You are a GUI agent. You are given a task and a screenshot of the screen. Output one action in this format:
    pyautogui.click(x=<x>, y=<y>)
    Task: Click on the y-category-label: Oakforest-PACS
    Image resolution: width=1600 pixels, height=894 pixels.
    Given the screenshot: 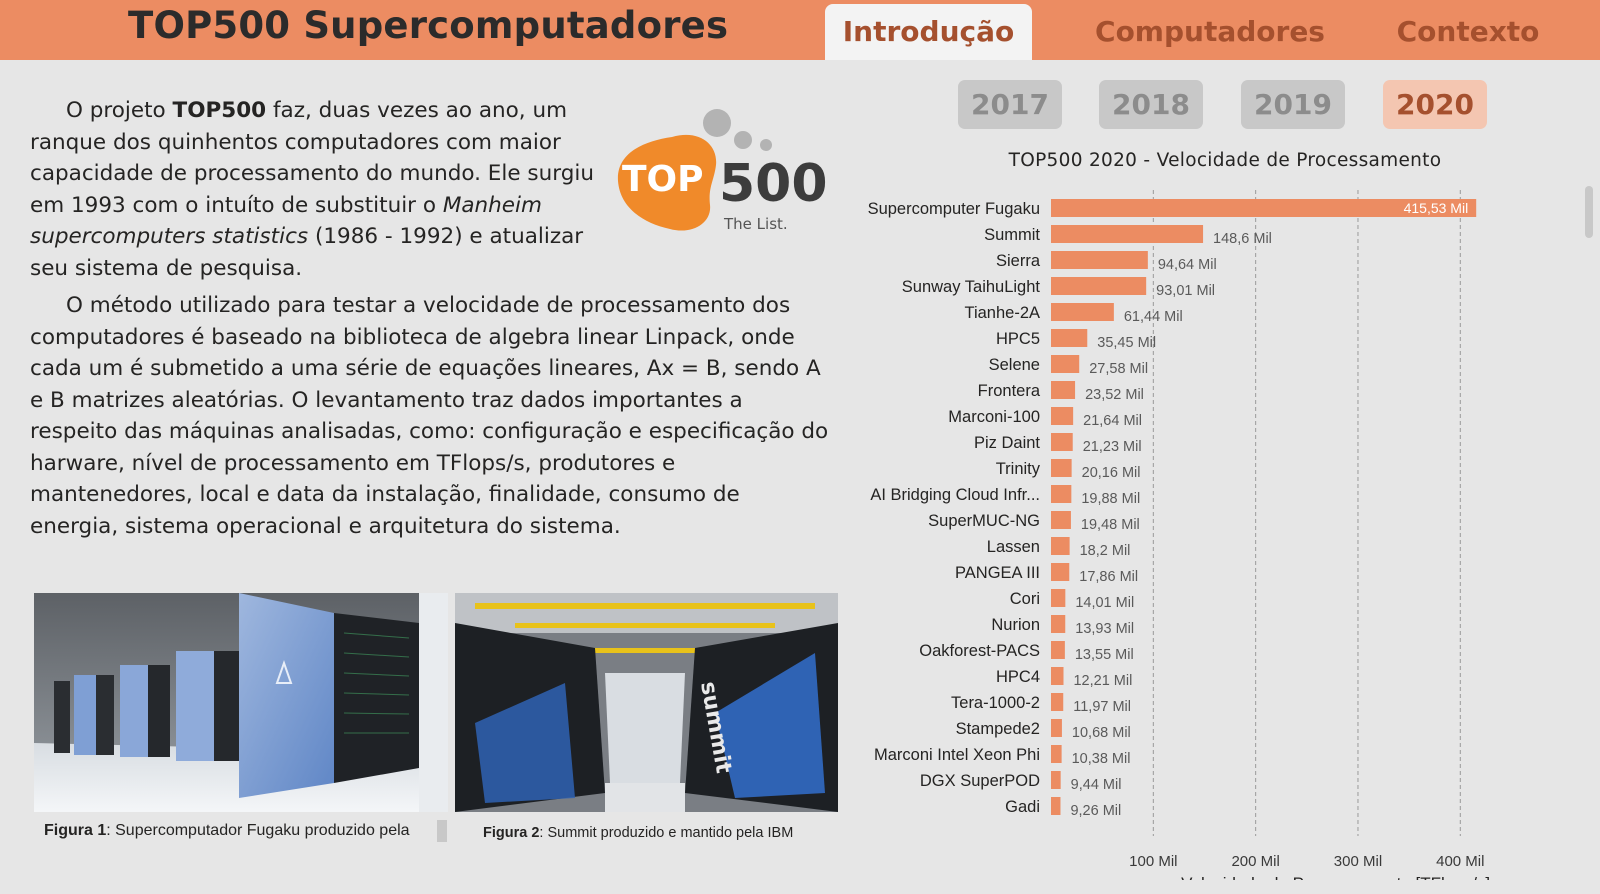 What is the action you would take?
    pyautogui.click(x=979, y=651)
    